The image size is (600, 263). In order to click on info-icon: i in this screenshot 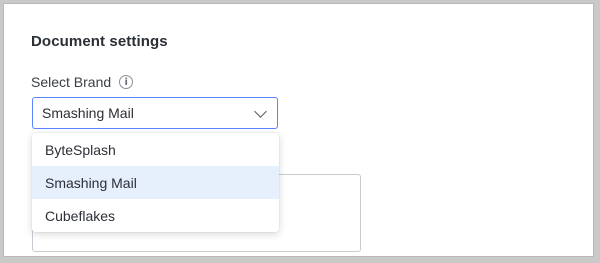, I will do `click(126, 82)`.